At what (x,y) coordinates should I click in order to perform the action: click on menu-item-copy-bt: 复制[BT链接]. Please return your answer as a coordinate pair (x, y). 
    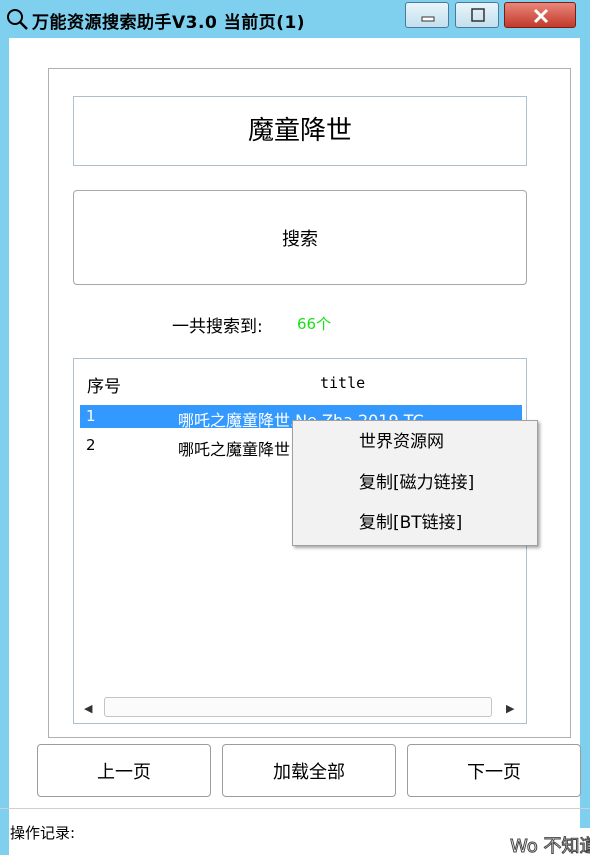
    Looking at the image, I should click on (415, 523).